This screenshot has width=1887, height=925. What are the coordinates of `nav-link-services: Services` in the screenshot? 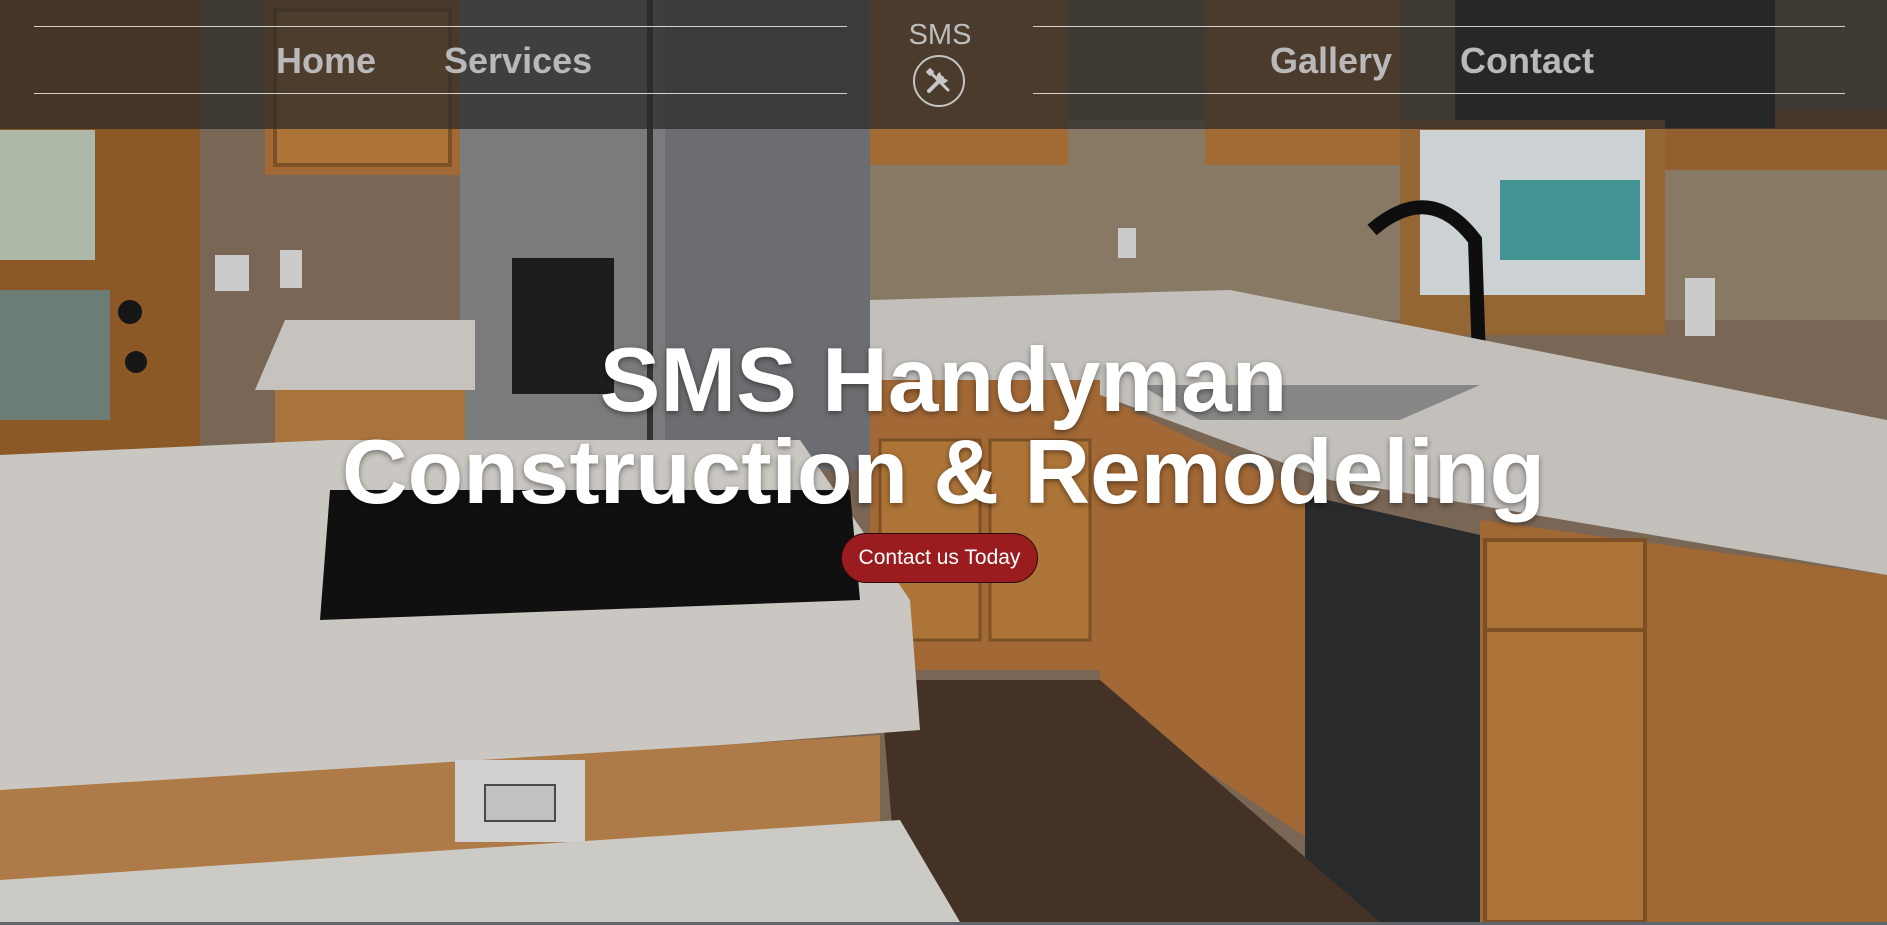 It's located at (518, 61).